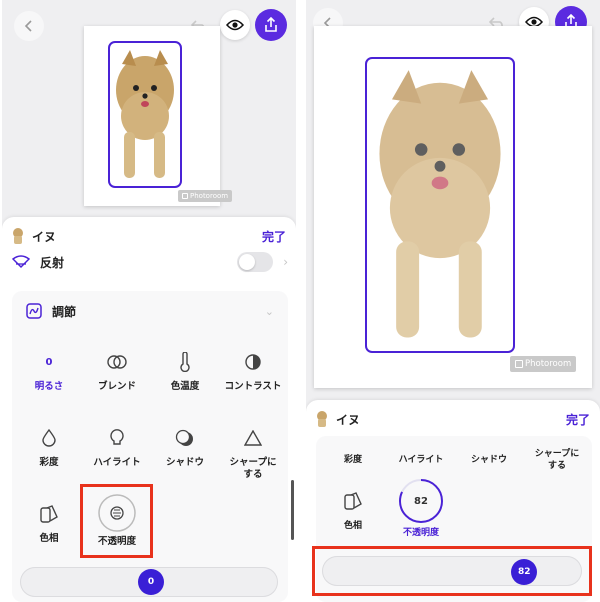 This screenshot has width=600, height=602. Describe the element at coordinates (253, 362) in the screenshot. I see `contrast-icon` at that location.